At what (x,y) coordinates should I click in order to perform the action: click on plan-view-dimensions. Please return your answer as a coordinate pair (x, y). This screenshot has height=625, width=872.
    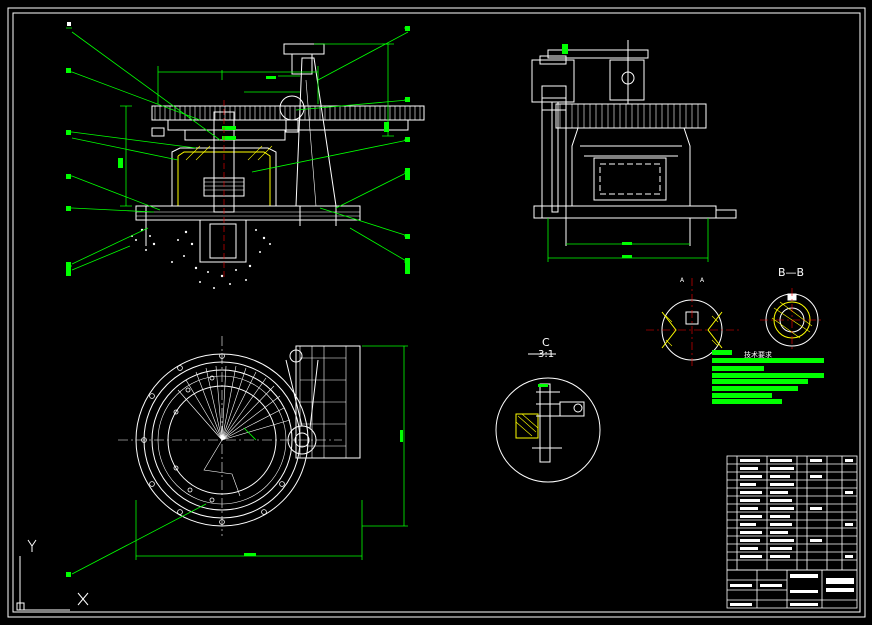
    Looking at the image, I should click on (239, 460).